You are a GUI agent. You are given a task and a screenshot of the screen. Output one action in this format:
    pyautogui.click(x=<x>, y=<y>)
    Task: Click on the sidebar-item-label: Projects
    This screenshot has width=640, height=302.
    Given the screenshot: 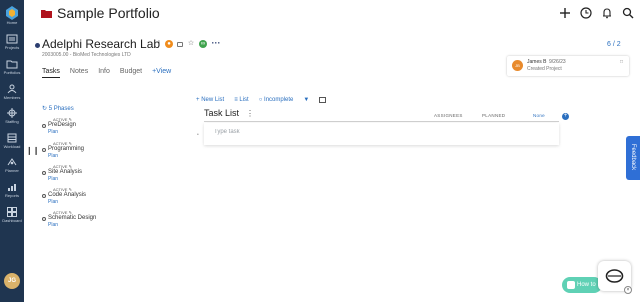 What is the action you would take?
    pyautogui.click(x=12, y=47)
    